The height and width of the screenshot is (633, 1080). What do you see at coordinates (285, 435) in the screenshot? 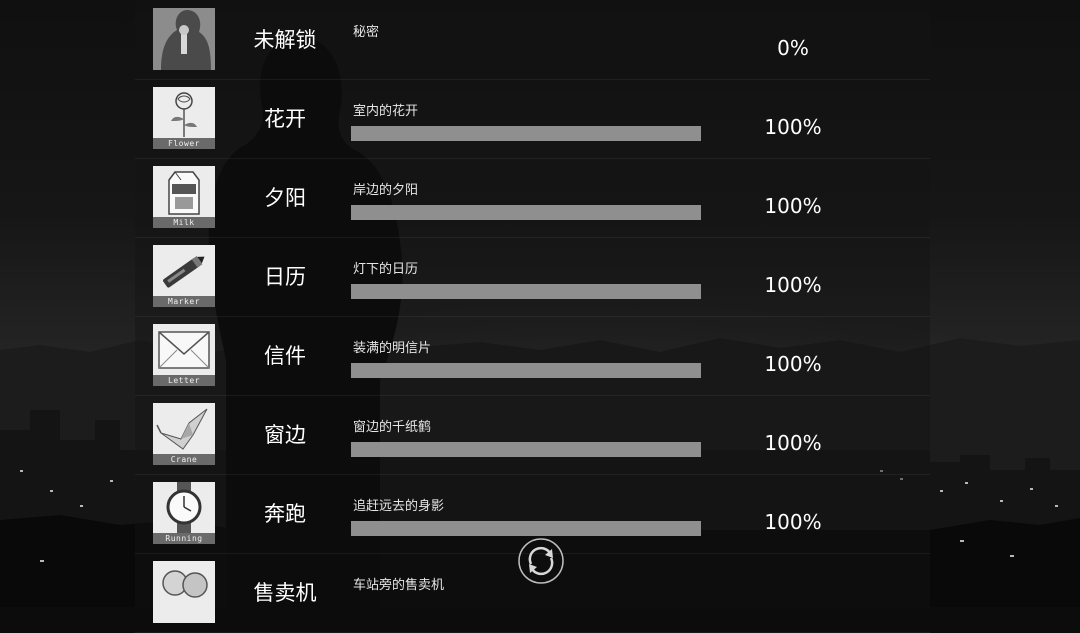
I see `achievement-name: 窗边` at bounding box center [285, 435].